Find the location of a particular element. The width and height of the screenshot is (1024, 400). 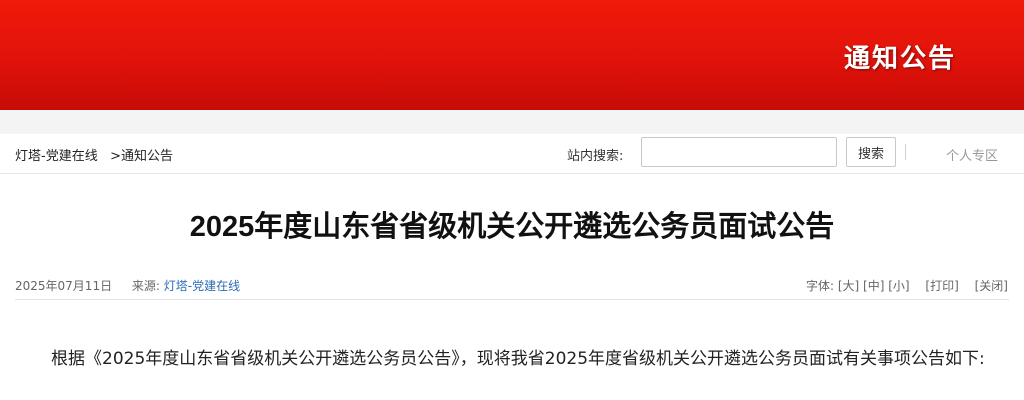

personal-area-link: 个人专区 is located at coordinates (972, 154).